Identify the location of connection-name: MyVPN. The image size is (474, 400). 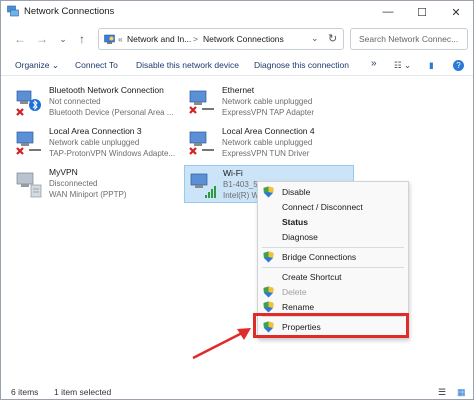
(63, 172).